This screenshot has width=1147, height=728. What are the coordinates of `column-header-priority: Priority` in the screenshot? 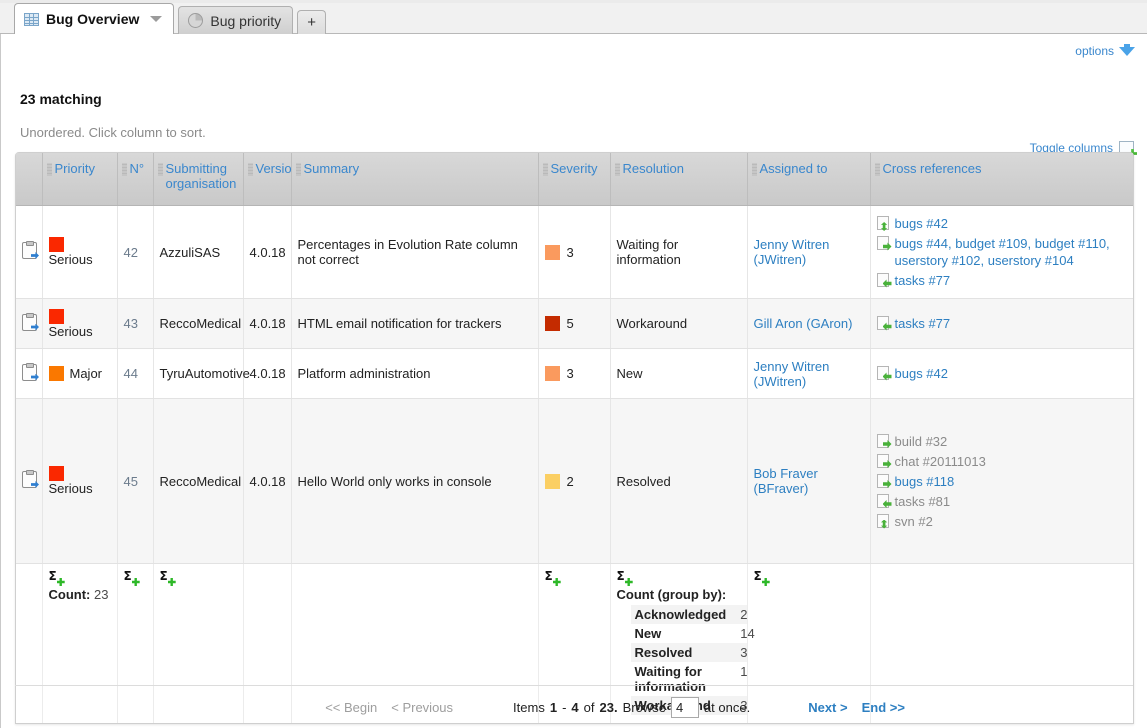 It's located at (80, 179).